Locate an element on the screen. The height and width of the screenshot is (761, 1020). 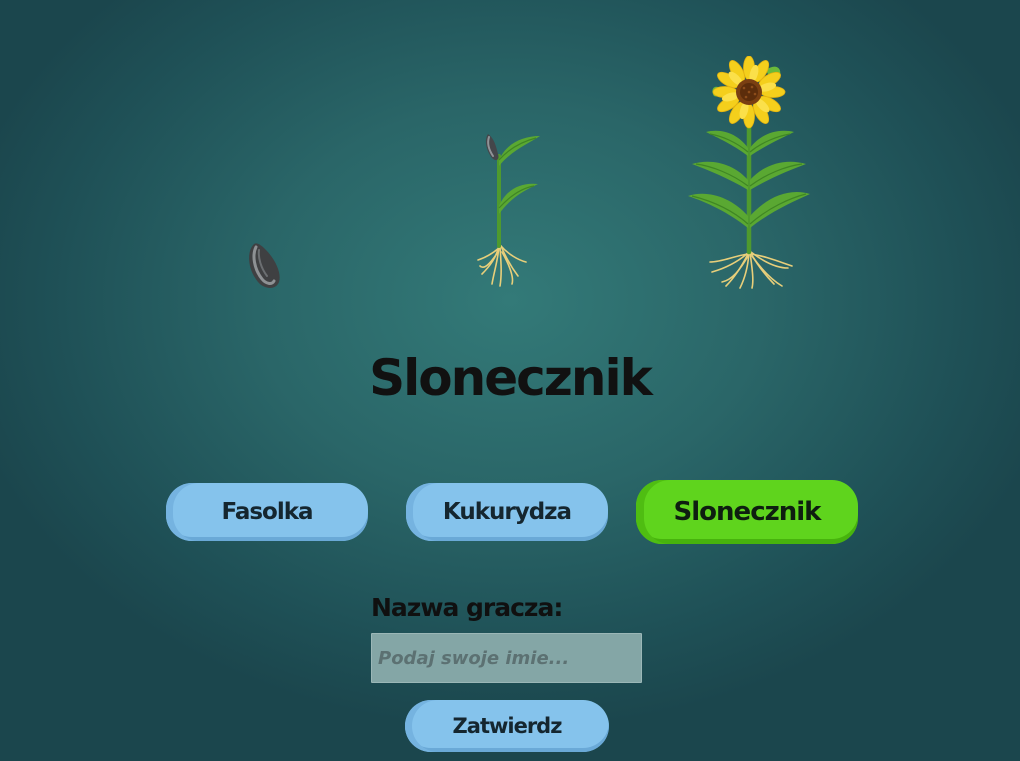
plant-option-kukurydza-button: Kukurydza is located at coordinates (507, 512).